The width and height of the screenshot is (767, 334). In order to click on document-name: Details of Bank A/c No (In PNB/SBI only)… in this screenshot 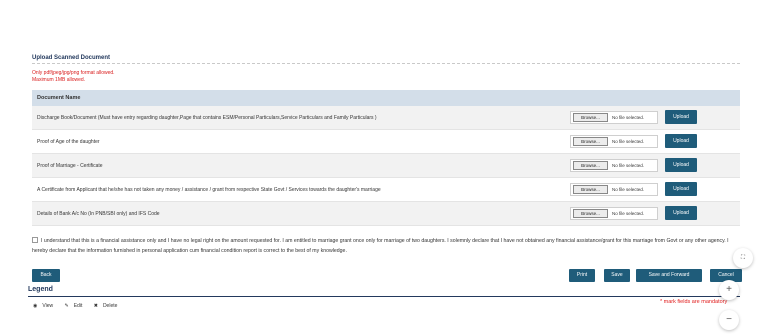, I will do `click(98, 214)`.